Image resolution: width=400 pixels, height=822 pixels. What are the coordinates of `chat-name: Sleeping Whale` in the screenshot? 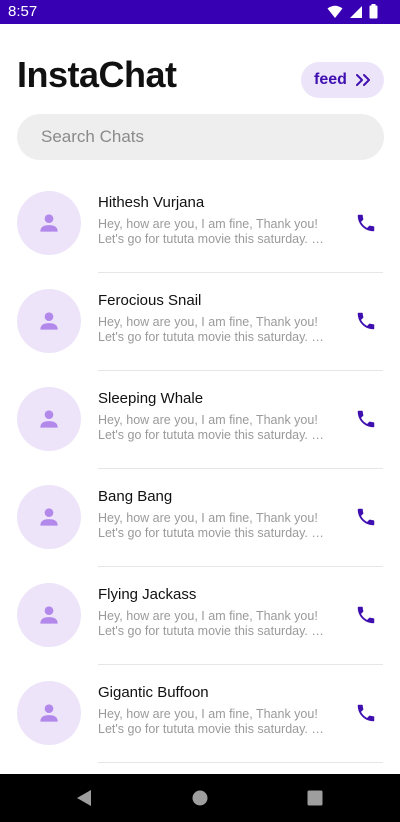 It's located at (151, 398).